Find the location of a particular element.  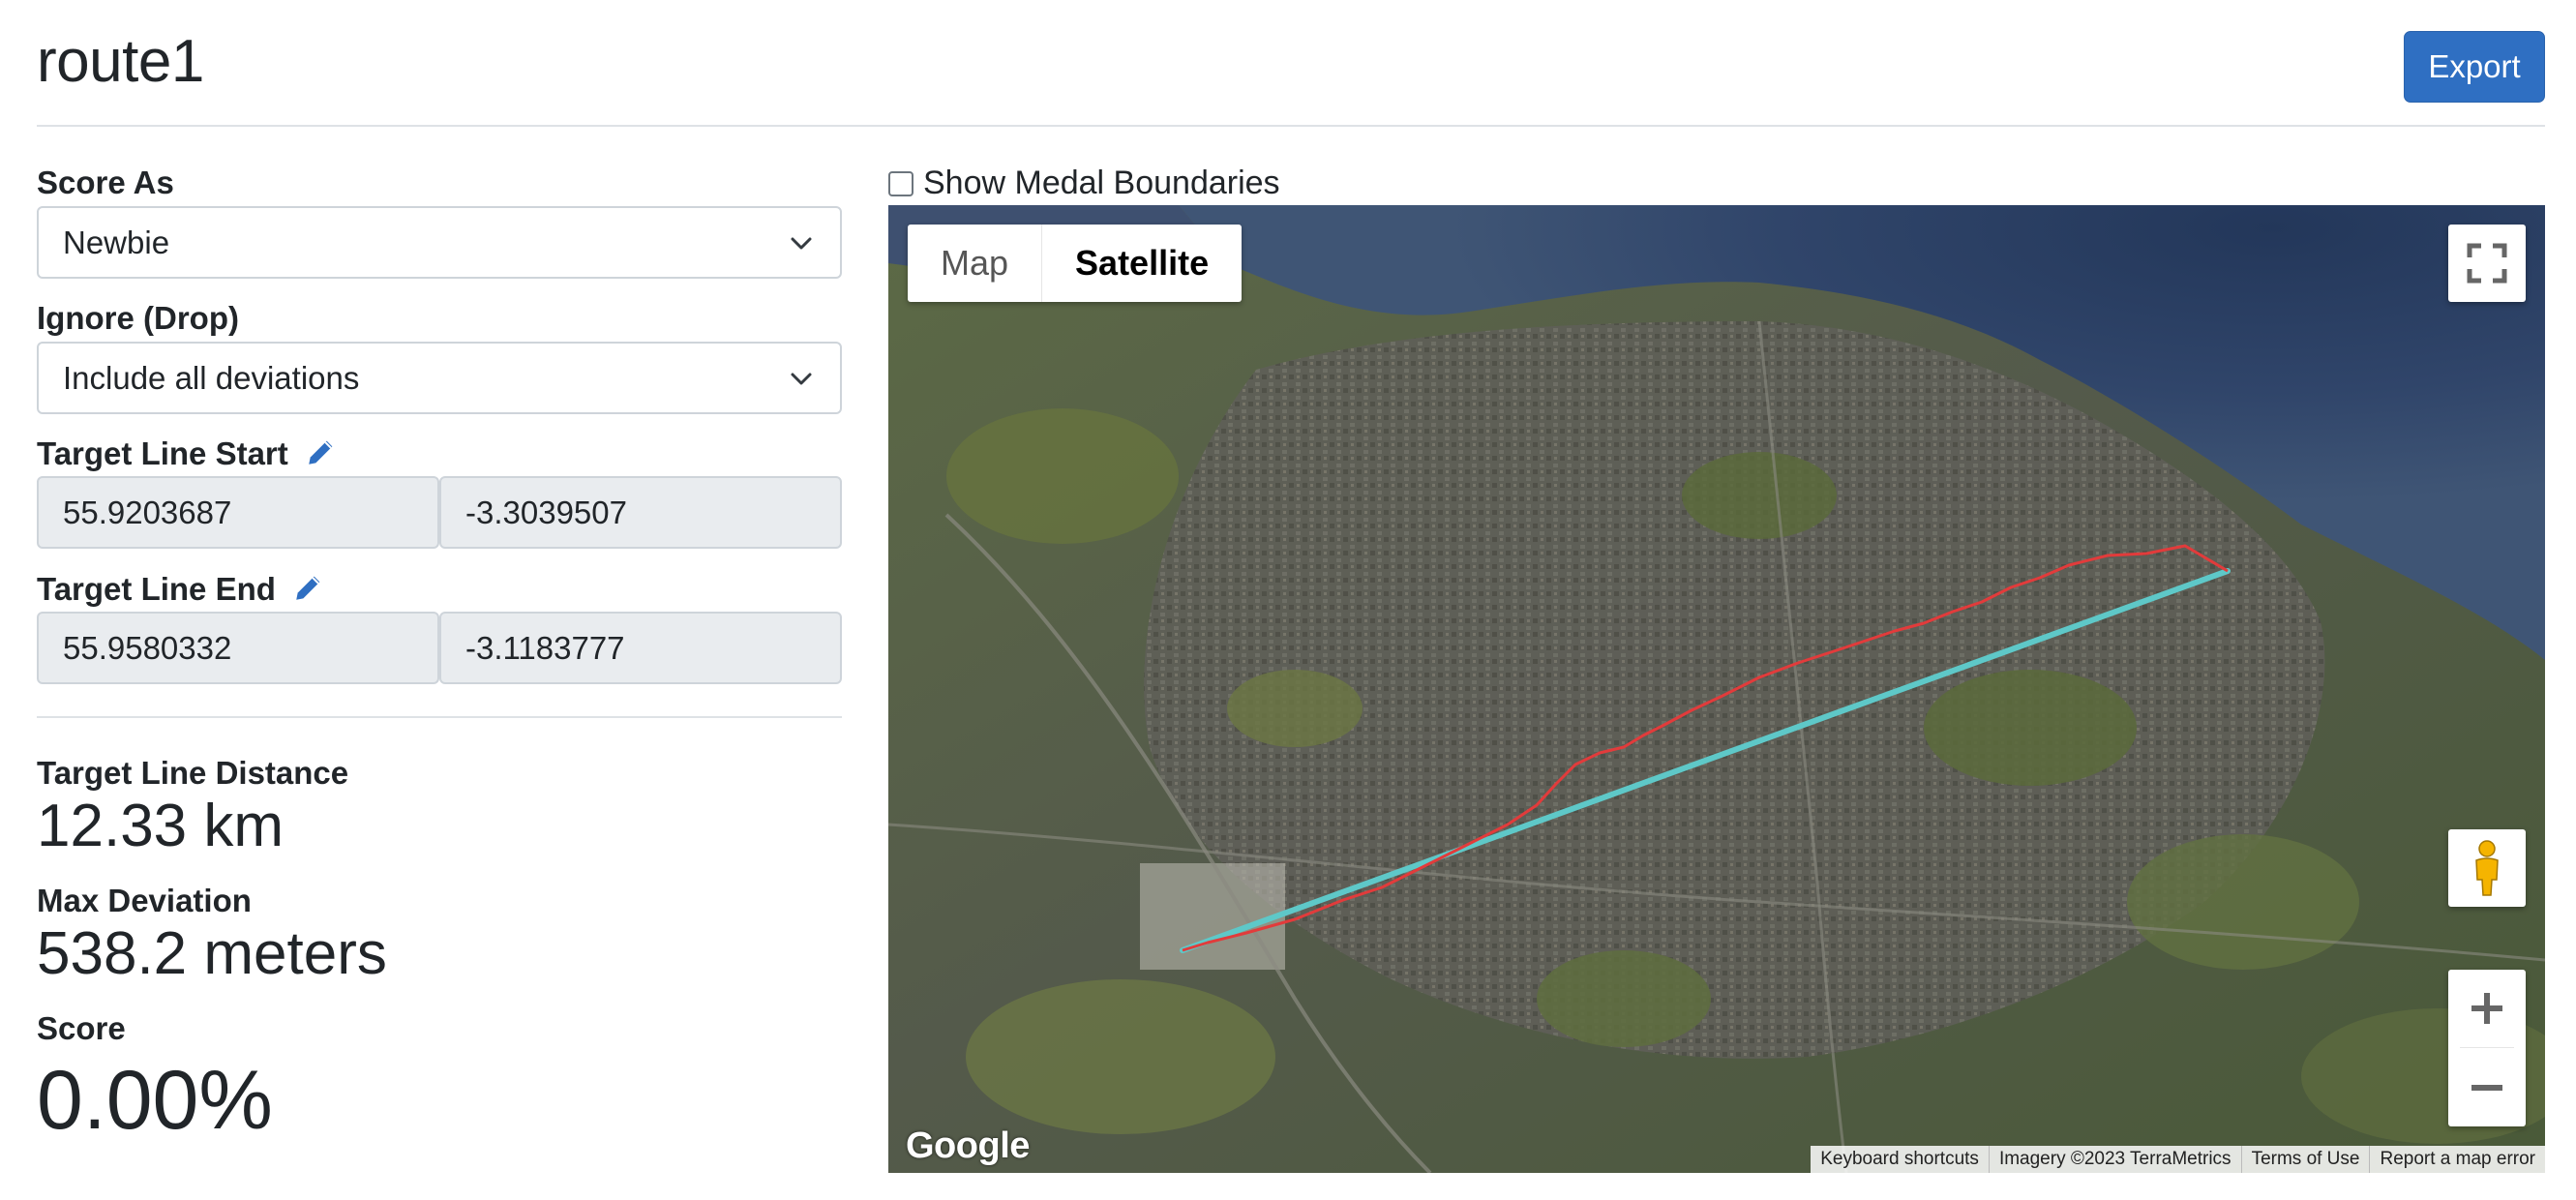

zoom-out-button is located at coordinates (2487, 1087).